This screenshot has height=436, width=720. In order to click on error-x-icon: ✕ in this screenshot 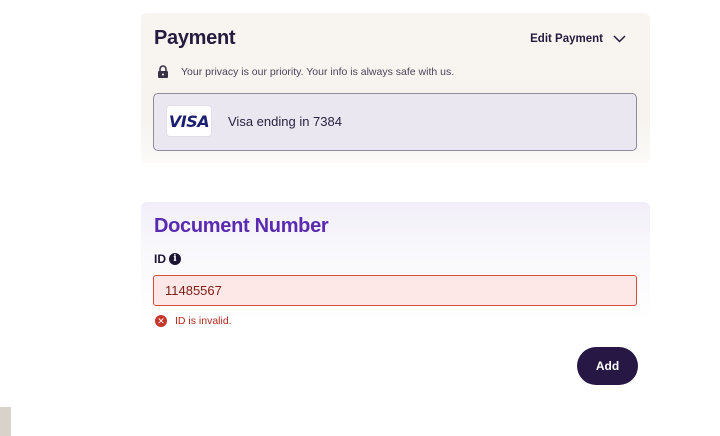, I will do `click(161, 321)`.